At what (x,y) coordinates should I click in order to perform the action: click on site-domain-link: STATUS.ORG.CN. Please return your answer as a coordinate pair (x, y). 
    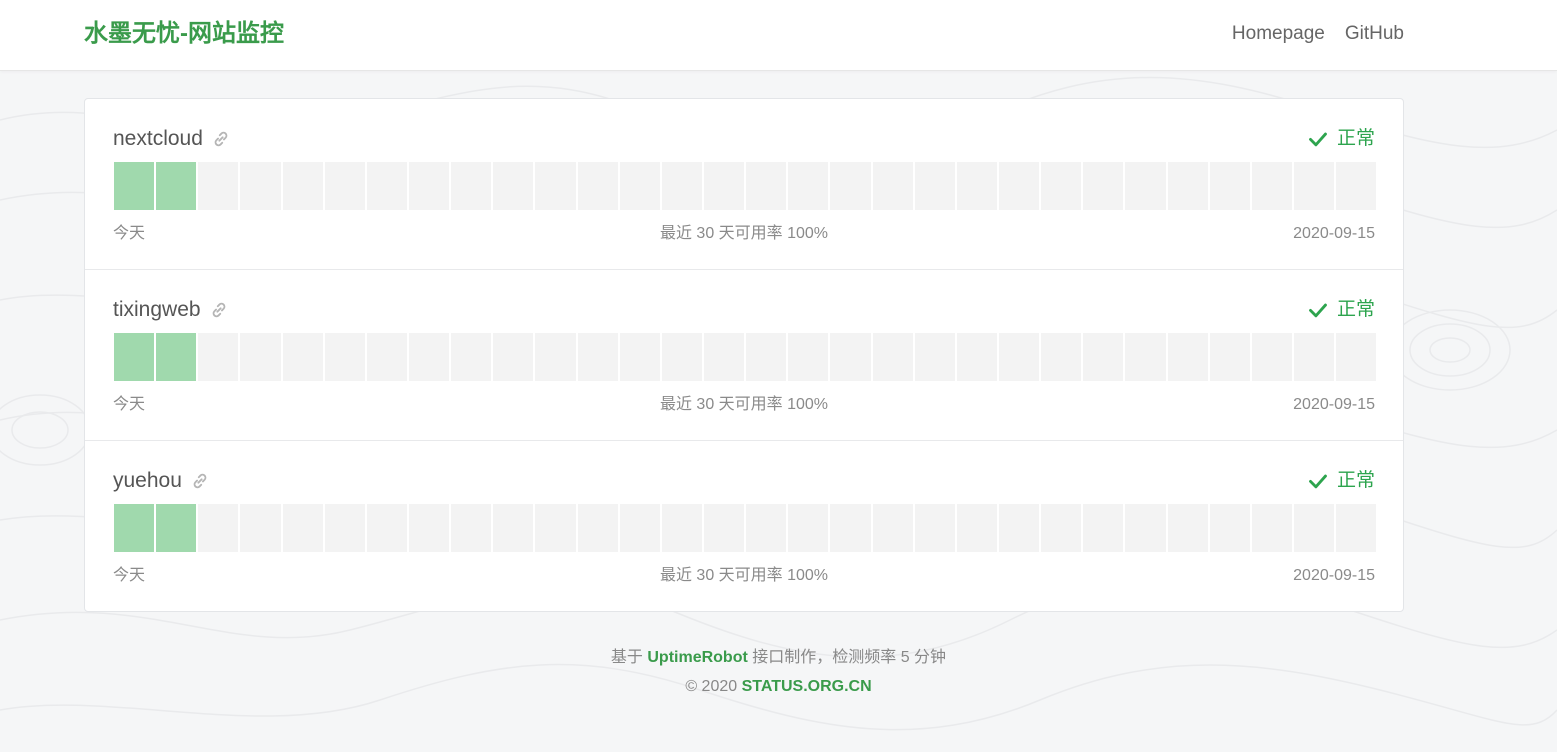
    Looking at the image, I should click on (807, 686).